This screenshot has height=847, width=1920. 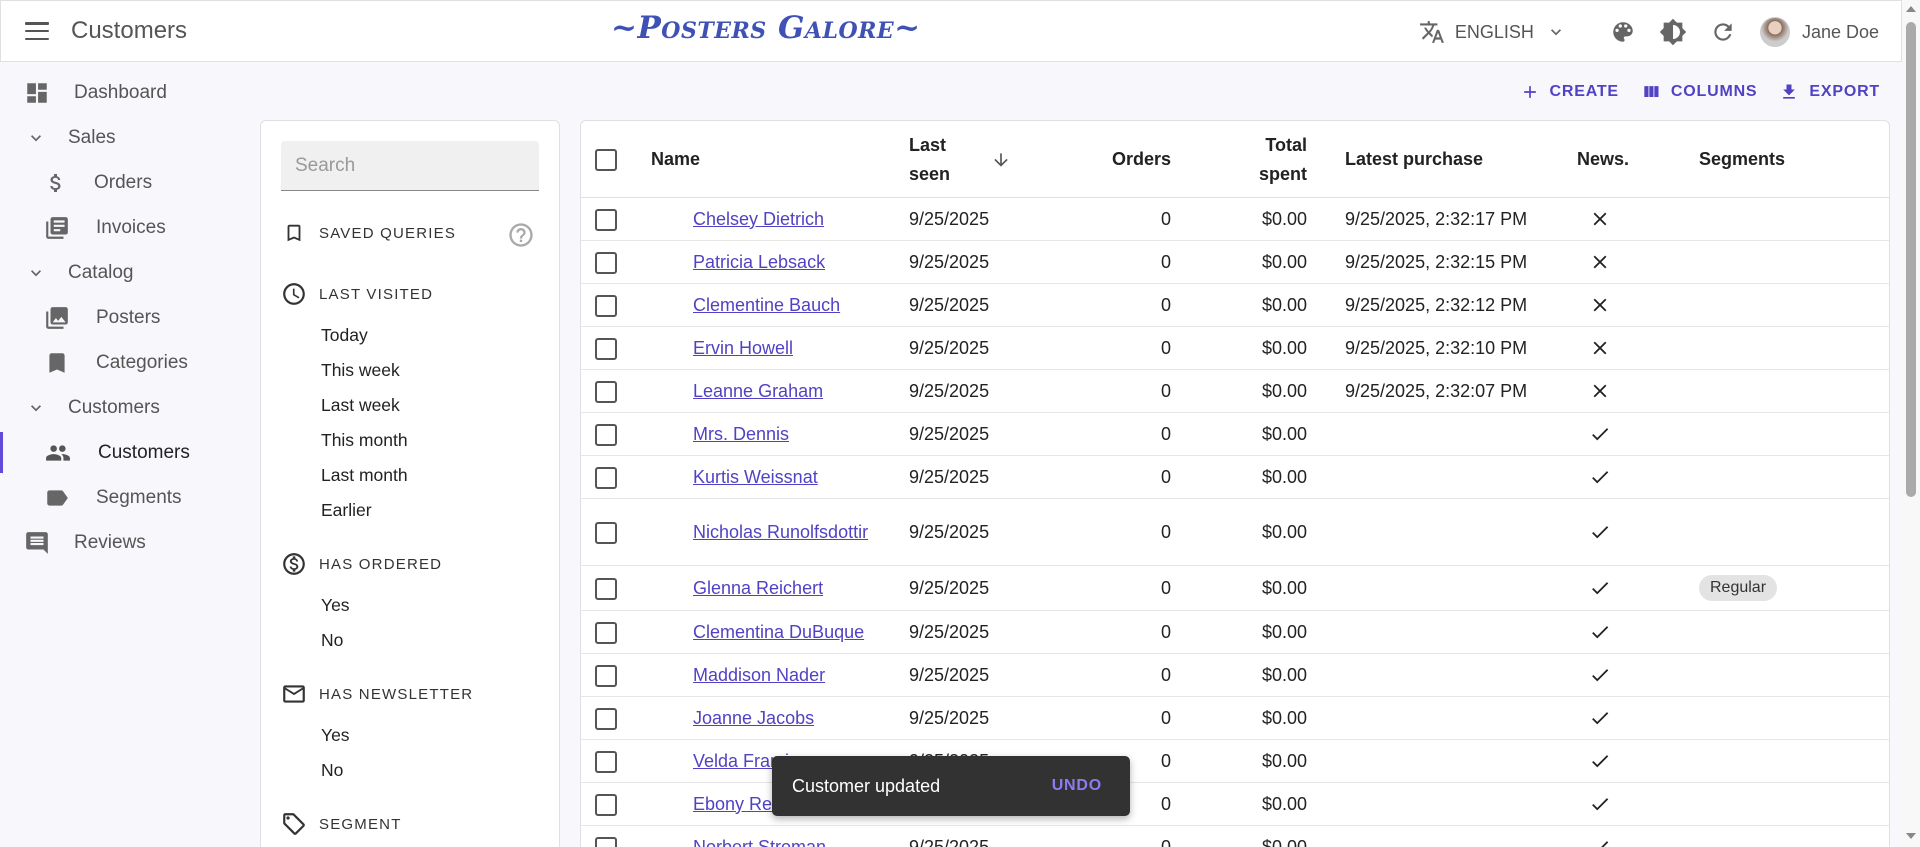 What do you see at coordinates (1911, 9) in the screenshot?
I see `scroll-up-arrow` at bounding box center [1911, 9].